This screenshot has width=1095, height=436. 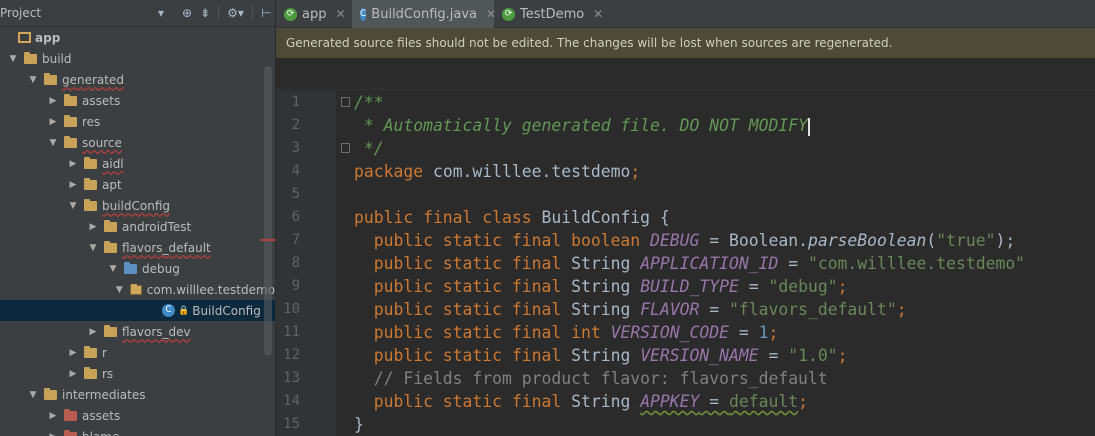 I want to click on code-token: "true", so click(x=966, y=240).